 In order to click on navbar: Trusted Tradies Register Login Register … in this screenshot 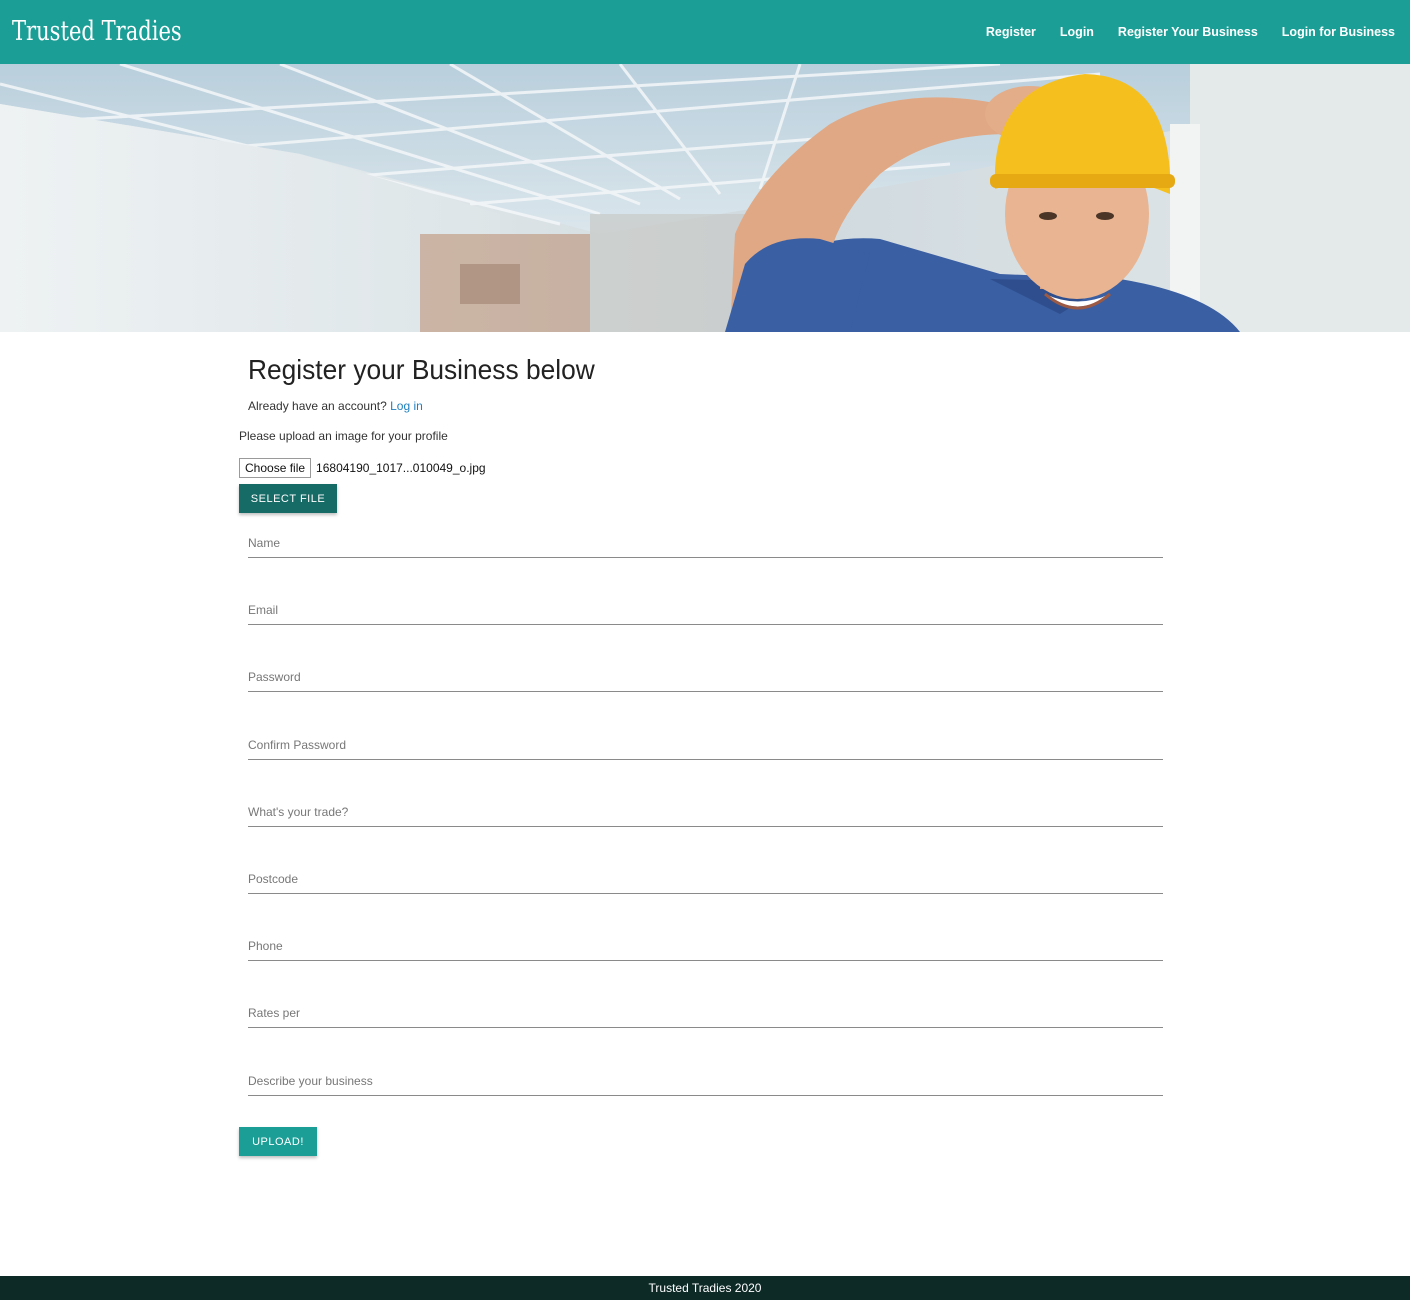, I will do `click(705, 32)`.